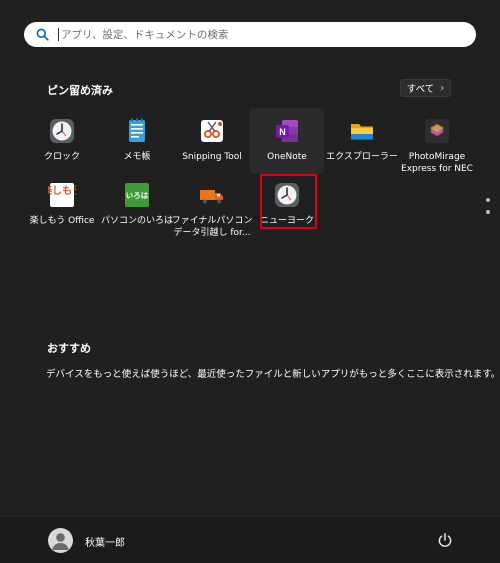 The height and width of the screenshot is (563, 500). What do you see at coordinates (250, 539) in the screenshot?
I see `user-bar: 秋葉一郎` at bounding box center [250, 539].